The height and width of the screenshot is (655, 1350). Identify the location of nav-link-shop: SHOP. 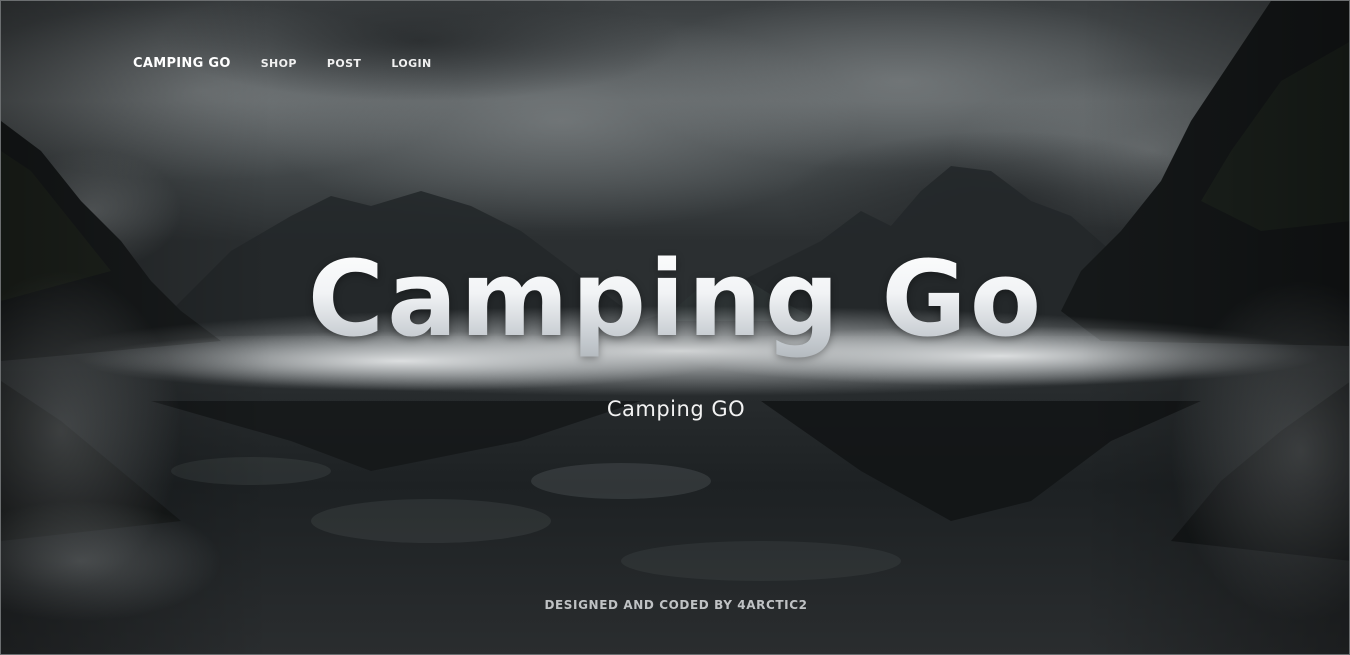
(279, 63).